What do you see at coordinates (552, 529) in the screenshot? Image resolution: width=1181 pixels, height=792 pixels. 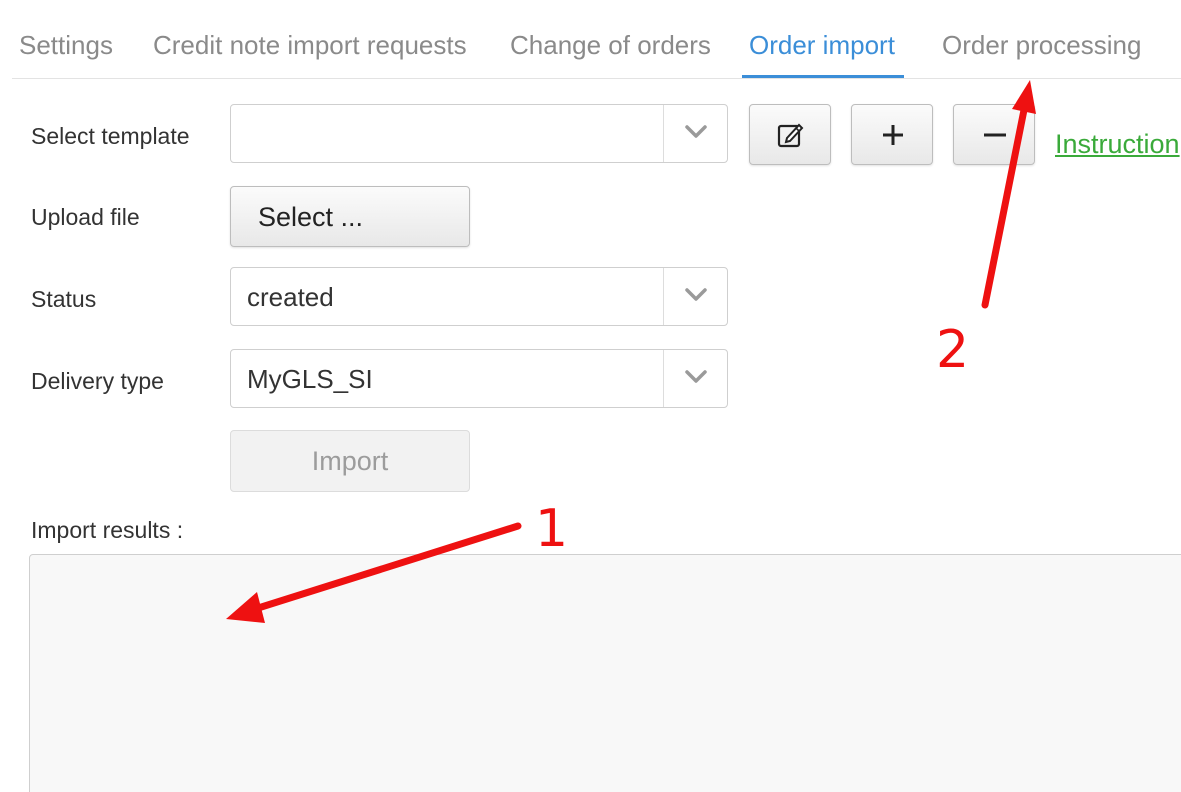 I see `annotation-marker-1: 1` at bounding box center [552, 529].